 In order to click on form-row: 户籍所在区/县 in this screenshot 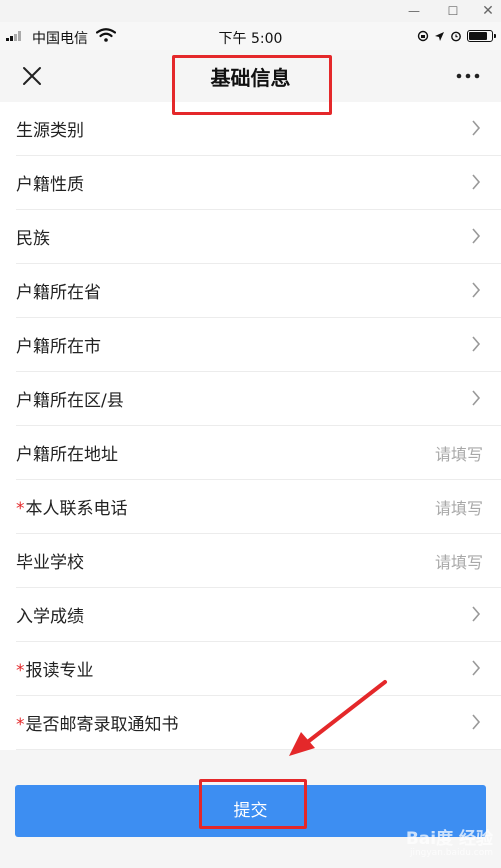, I will do `click(258, 399)`.